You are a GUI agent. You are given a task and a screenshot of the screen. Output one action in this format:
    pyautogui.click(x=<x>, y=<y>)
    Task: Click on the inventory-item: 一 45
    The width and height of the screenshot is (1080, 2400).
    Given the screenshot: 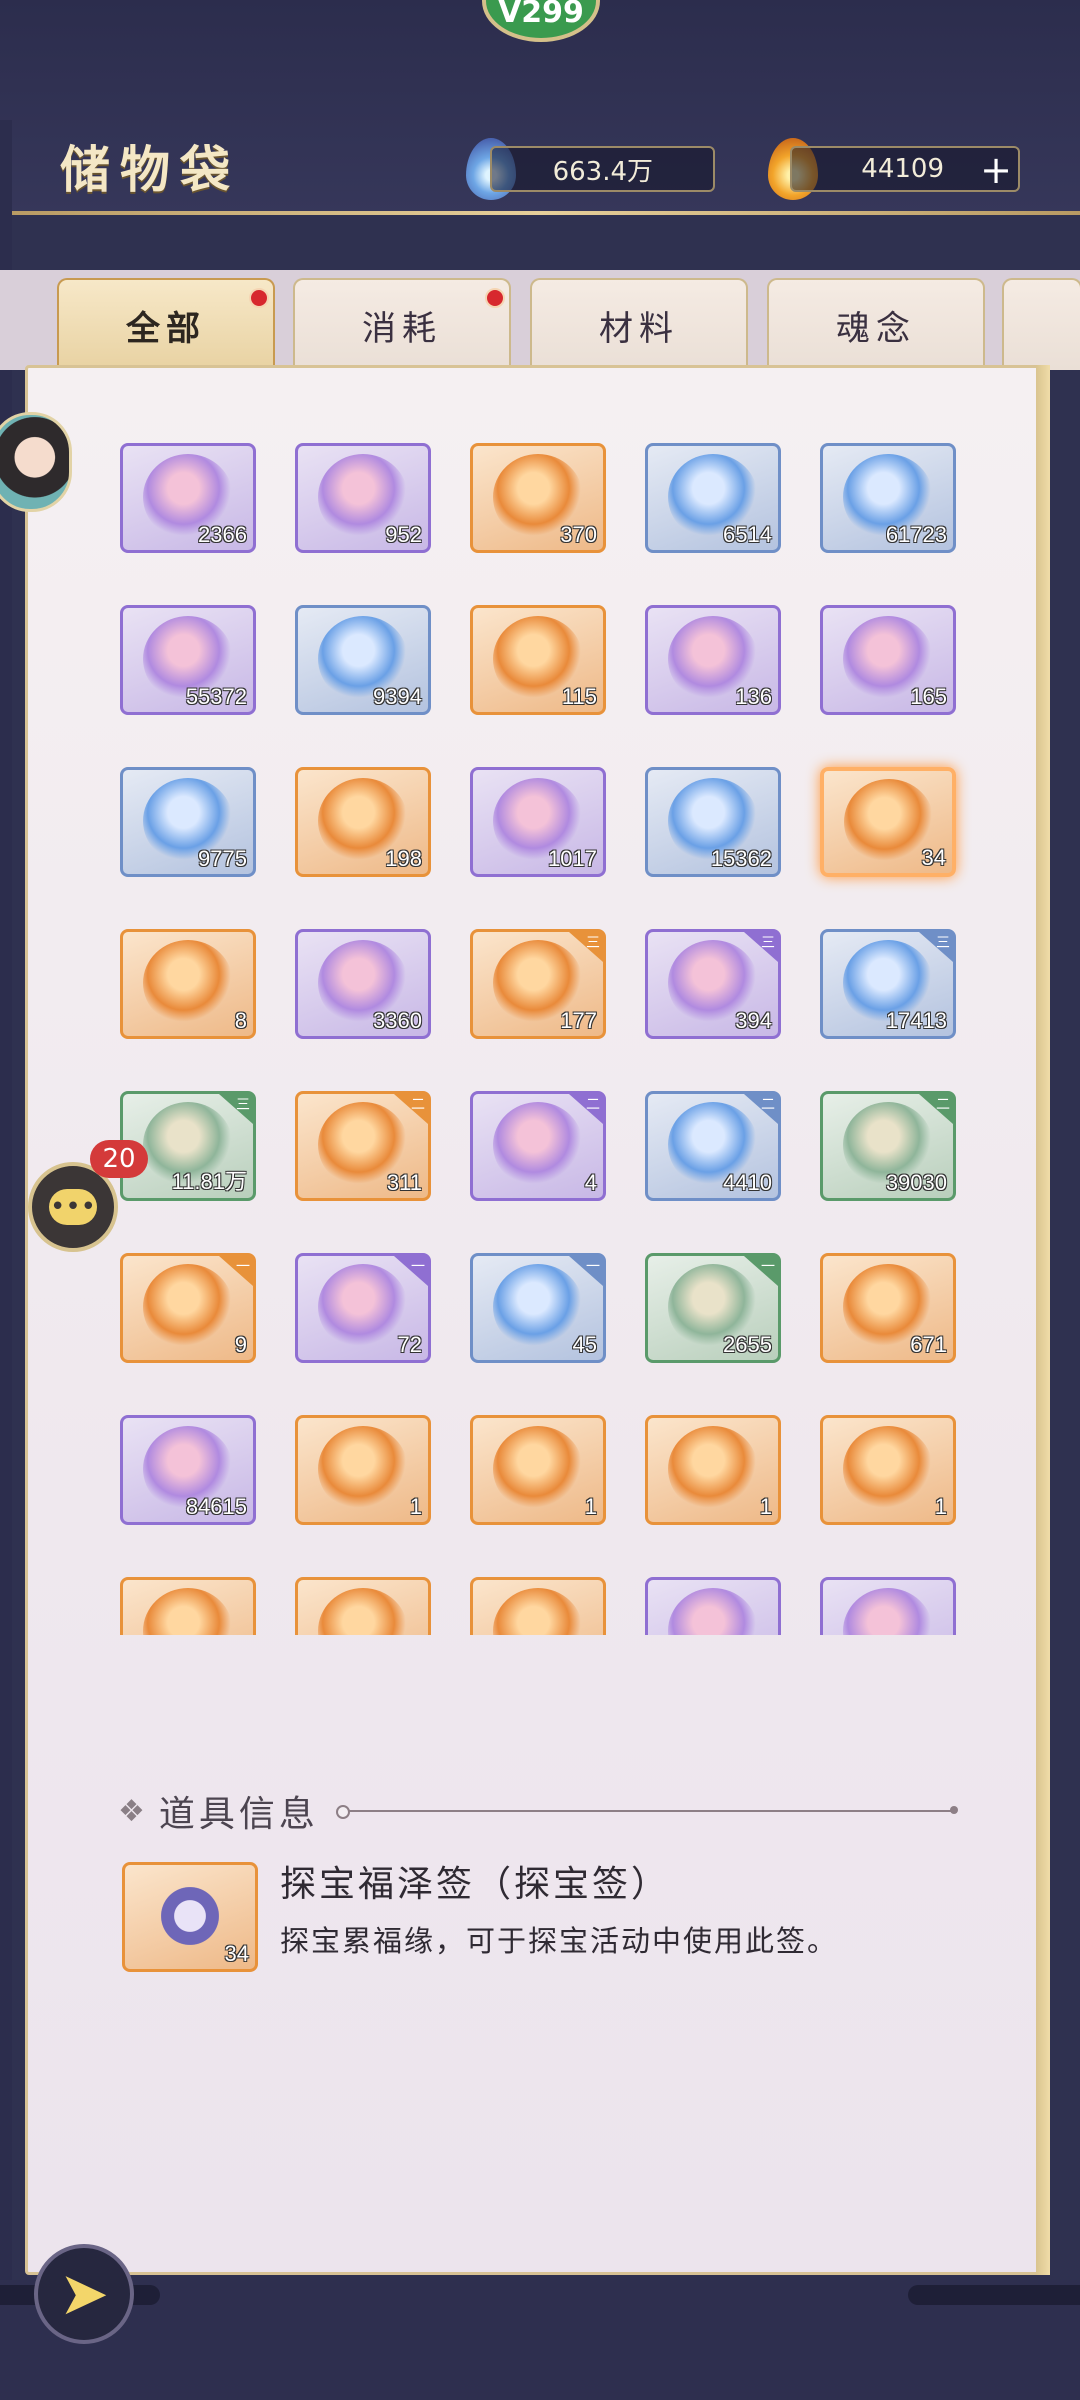 What is the action you would take?
    pyautogui.click(x=538, y=1308)
    